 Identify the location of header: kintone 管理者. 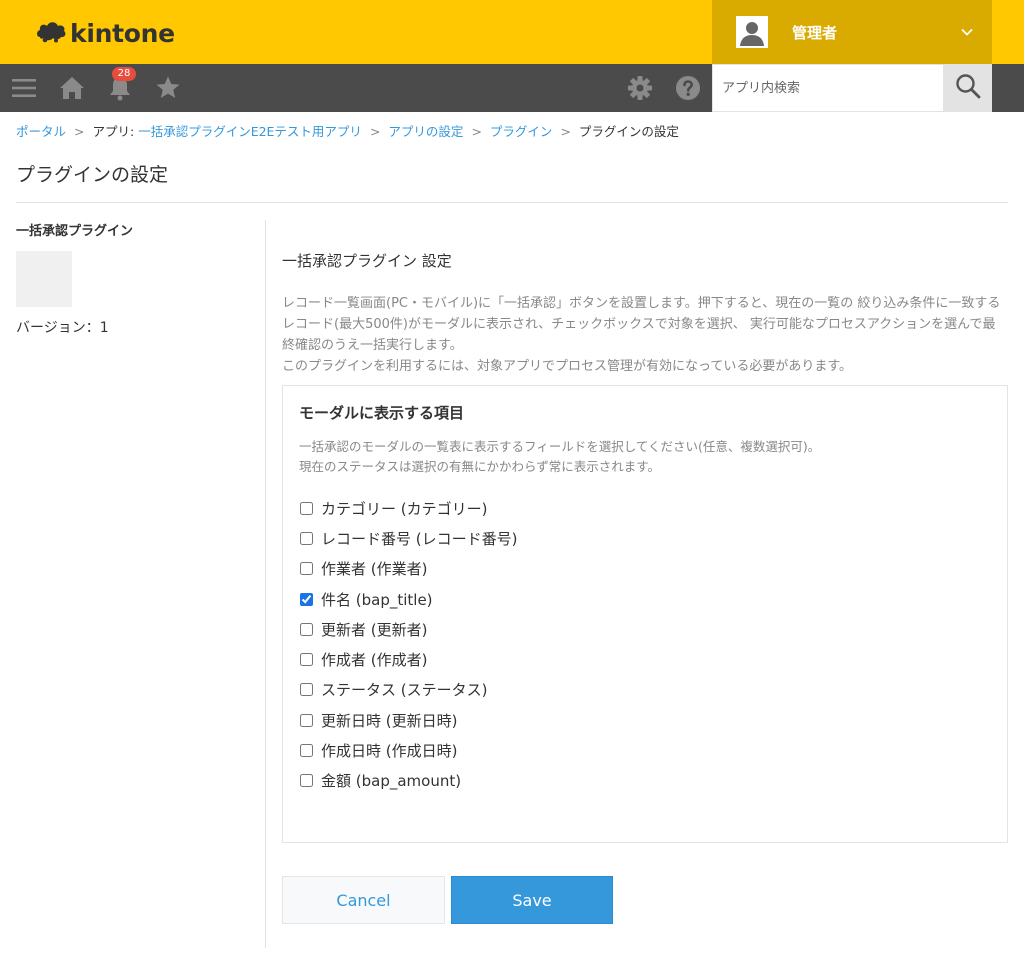
(512, 32).